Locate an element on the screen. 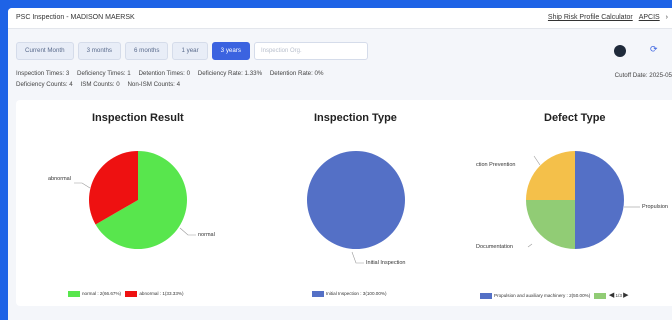 Image resolution: width=672 pixels, height=320 pixels. legend-pager: 1/3 is located at coordinates (618, 295).